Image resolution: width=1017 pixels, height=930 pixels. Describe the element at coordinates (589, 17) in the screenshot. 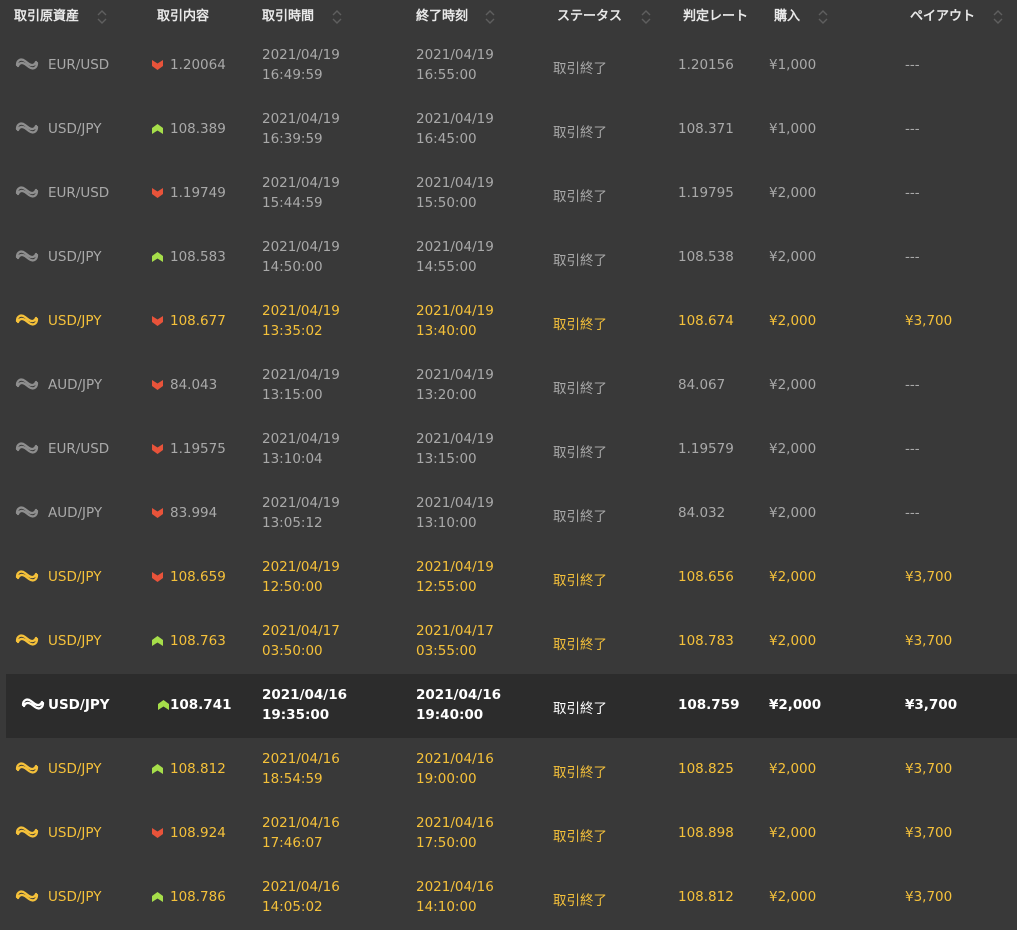

I see `header-status: ステータス` at that location.